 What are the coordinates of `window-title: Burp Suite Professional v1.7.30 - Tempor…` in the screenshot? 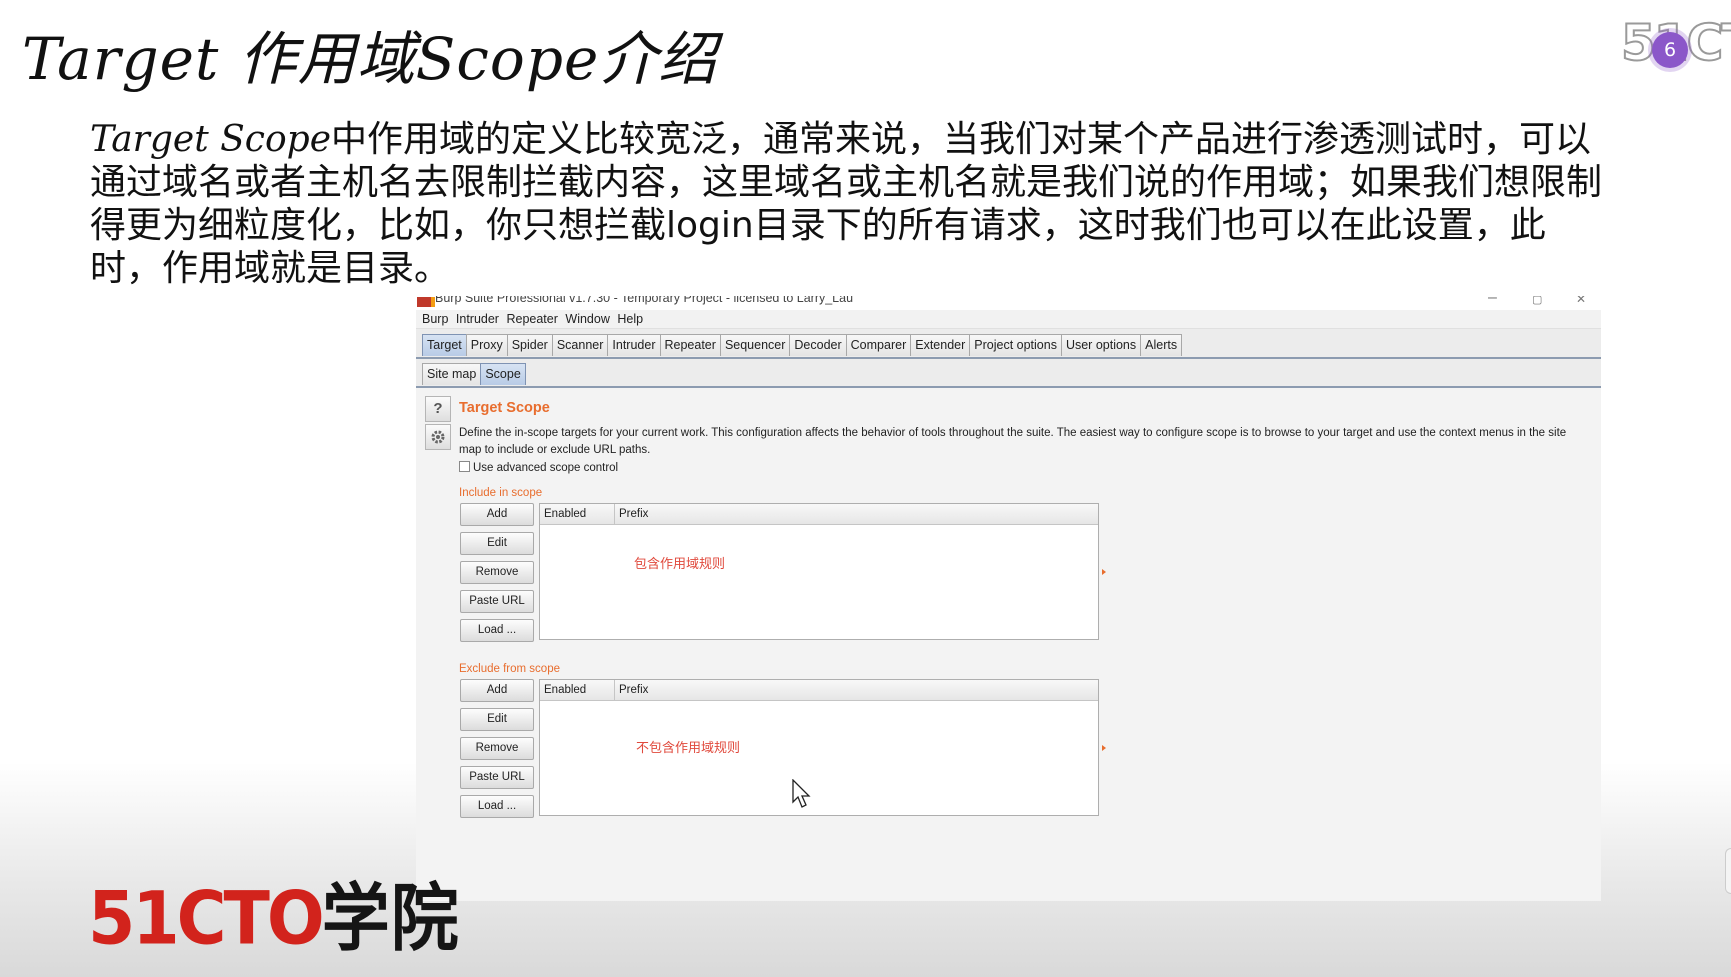 It's located at (644, 300).